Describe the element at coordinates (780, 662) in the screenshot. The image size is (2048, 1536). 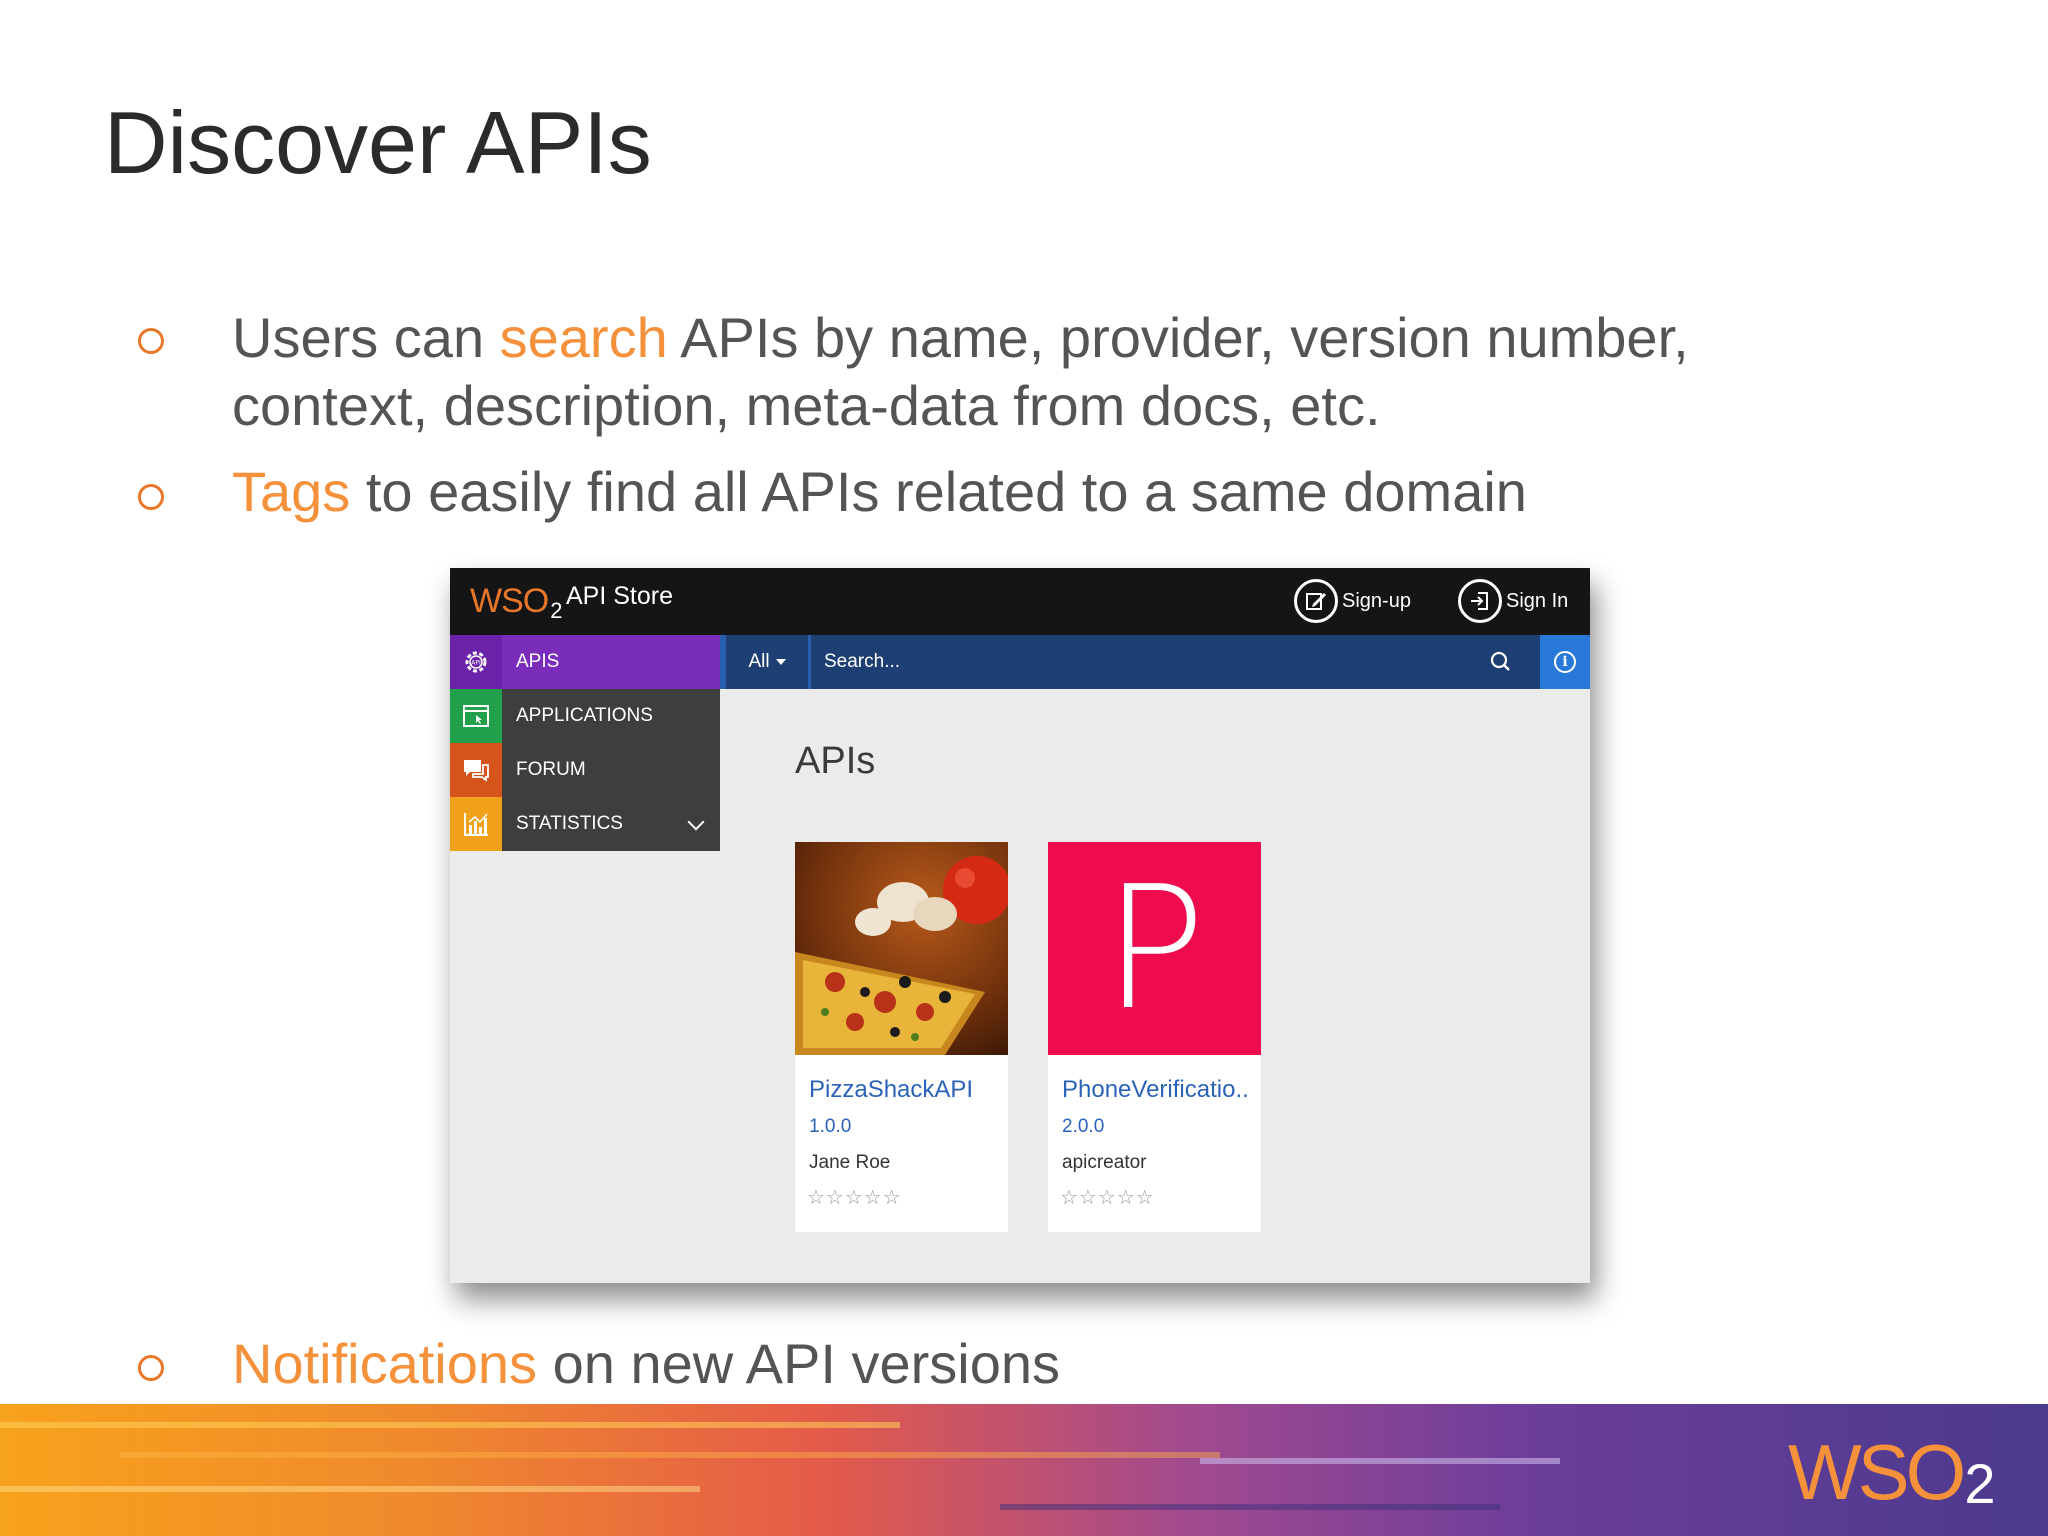
I see `caret-down-icon` at that location.